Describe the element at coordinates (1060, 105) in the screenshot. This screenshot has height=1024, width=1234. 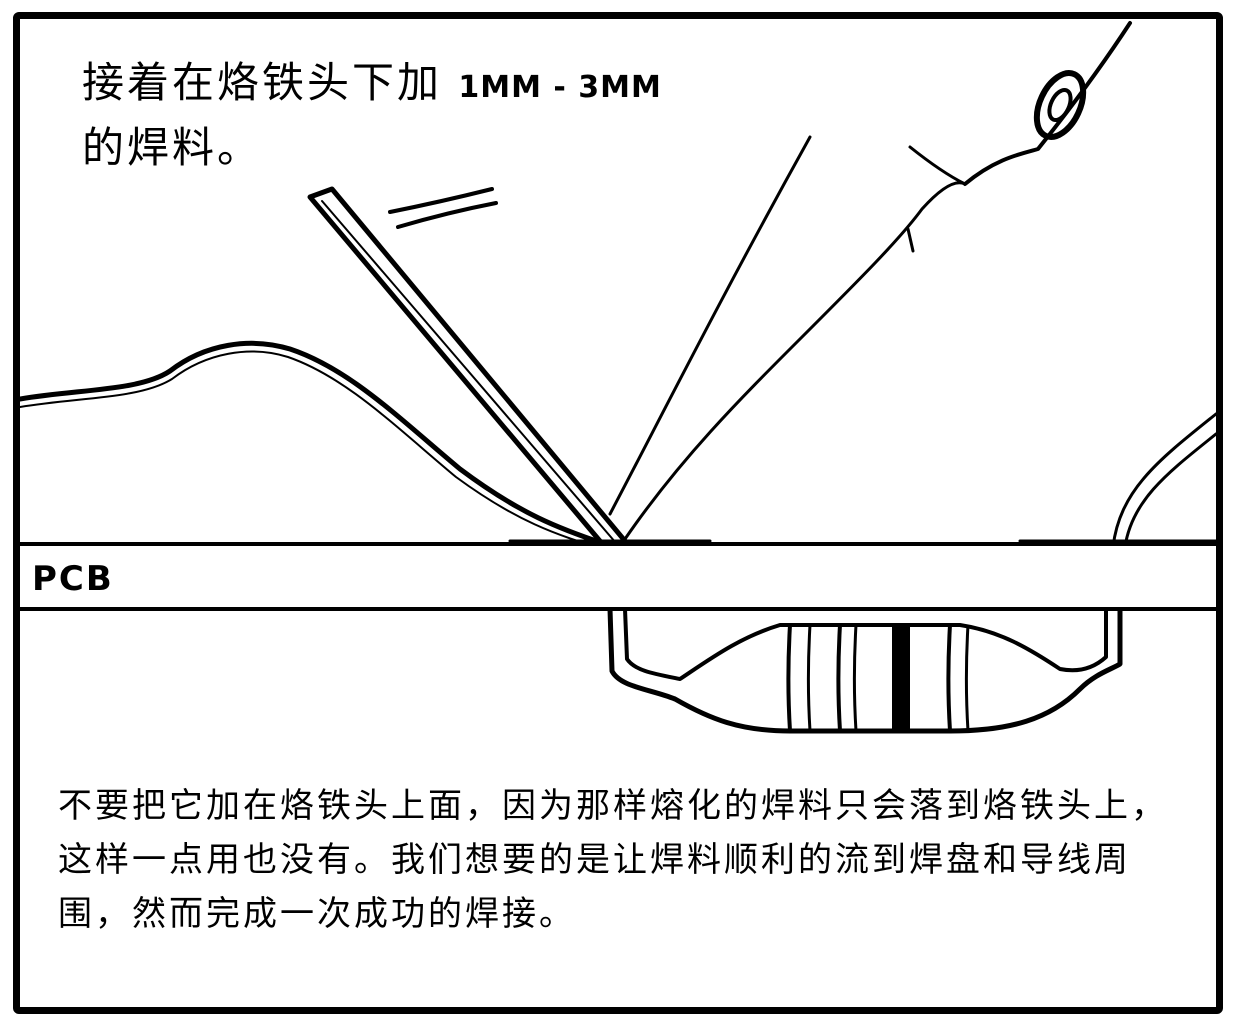
I see `iron-screw` at that location.